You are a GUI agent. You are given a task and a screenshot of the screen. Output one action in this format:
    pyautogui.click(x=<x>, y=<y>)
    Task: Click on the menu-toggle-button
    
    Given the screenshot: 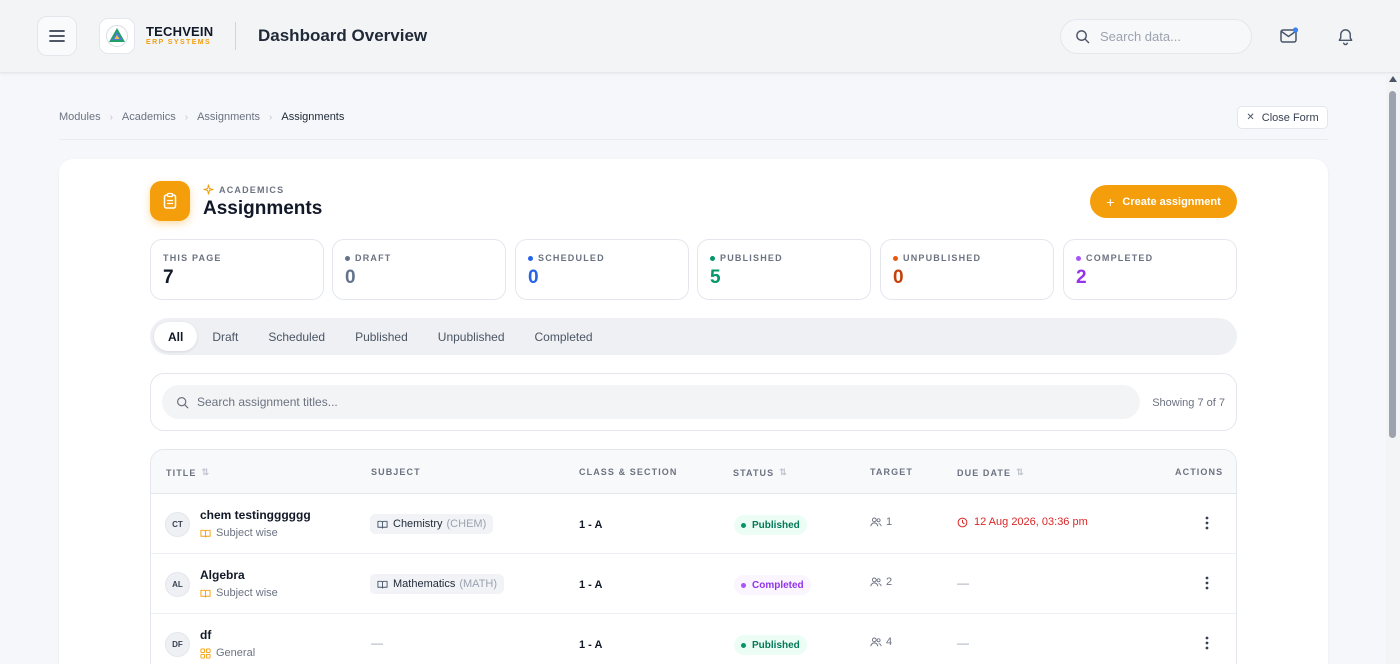 What is the action you would take?
    pyautogui.click(x=57, y=36)
    